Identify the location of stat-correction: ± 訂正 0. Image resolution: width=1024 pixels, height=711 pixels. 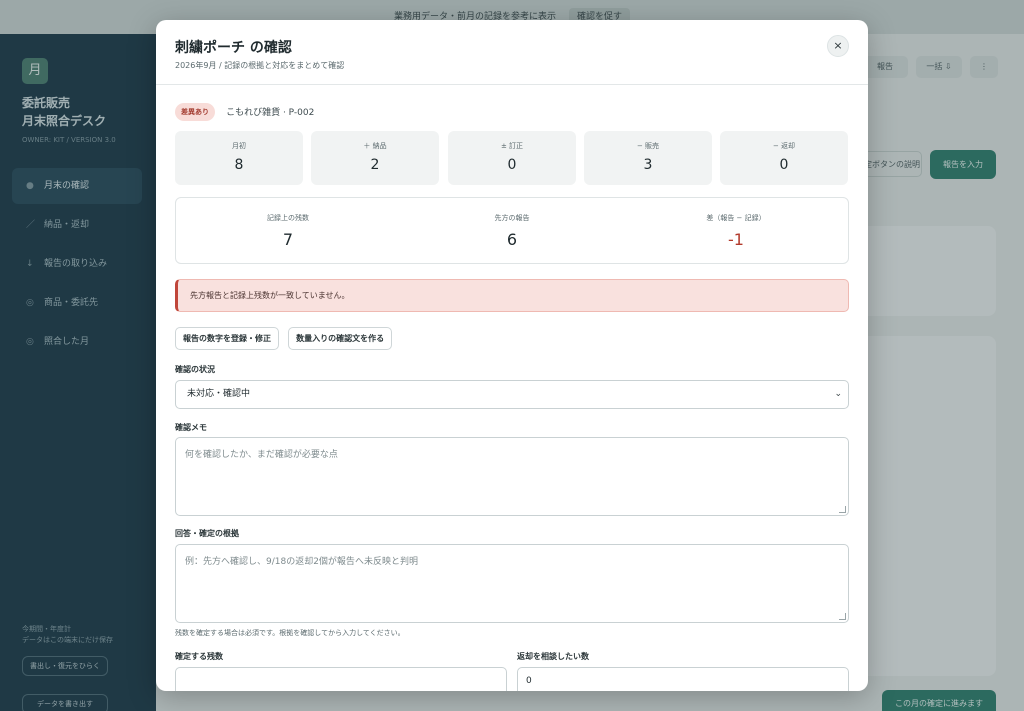
(512, 158).